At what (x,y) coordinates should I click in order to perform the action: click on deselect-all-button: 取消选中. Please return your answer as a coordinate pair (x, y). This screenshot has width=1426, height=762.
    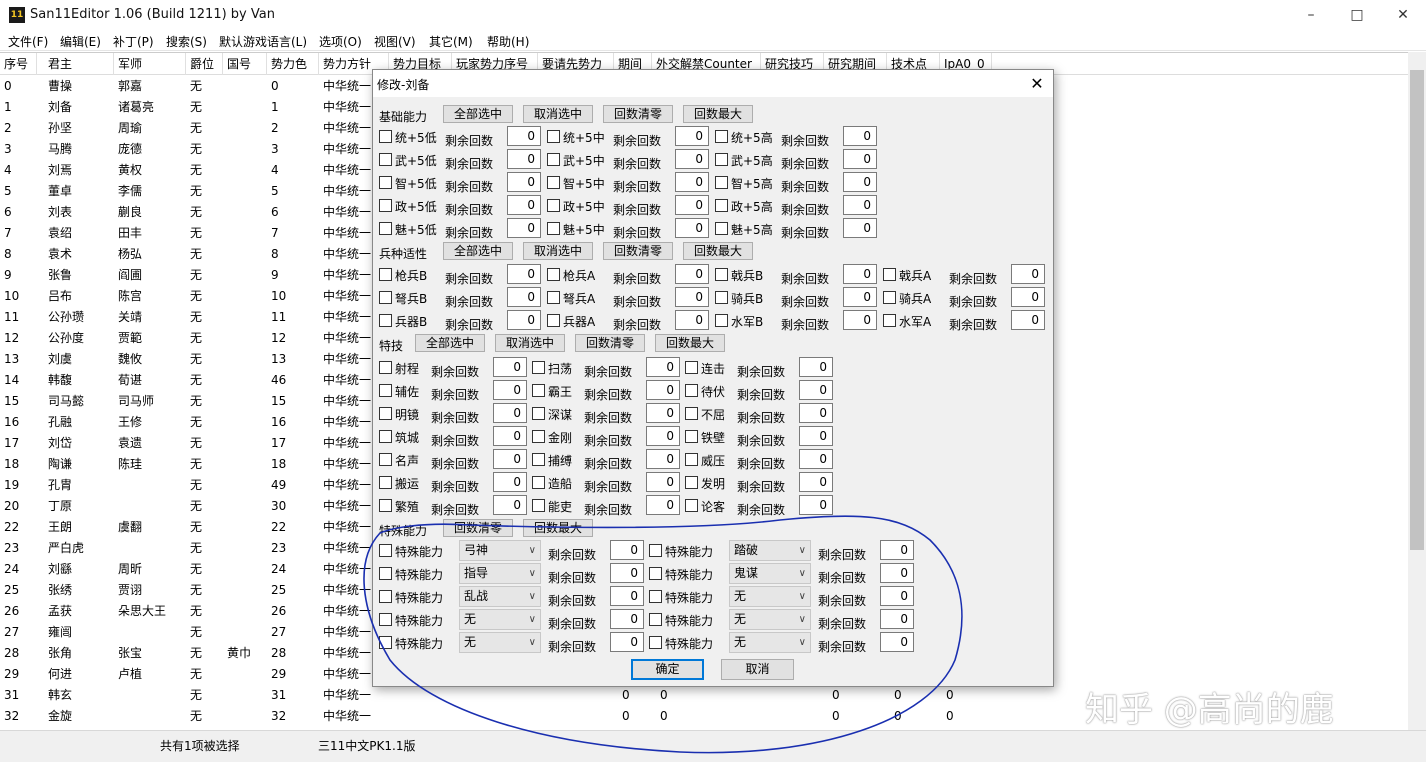
    Looking at the image, I should click on (558, 114).